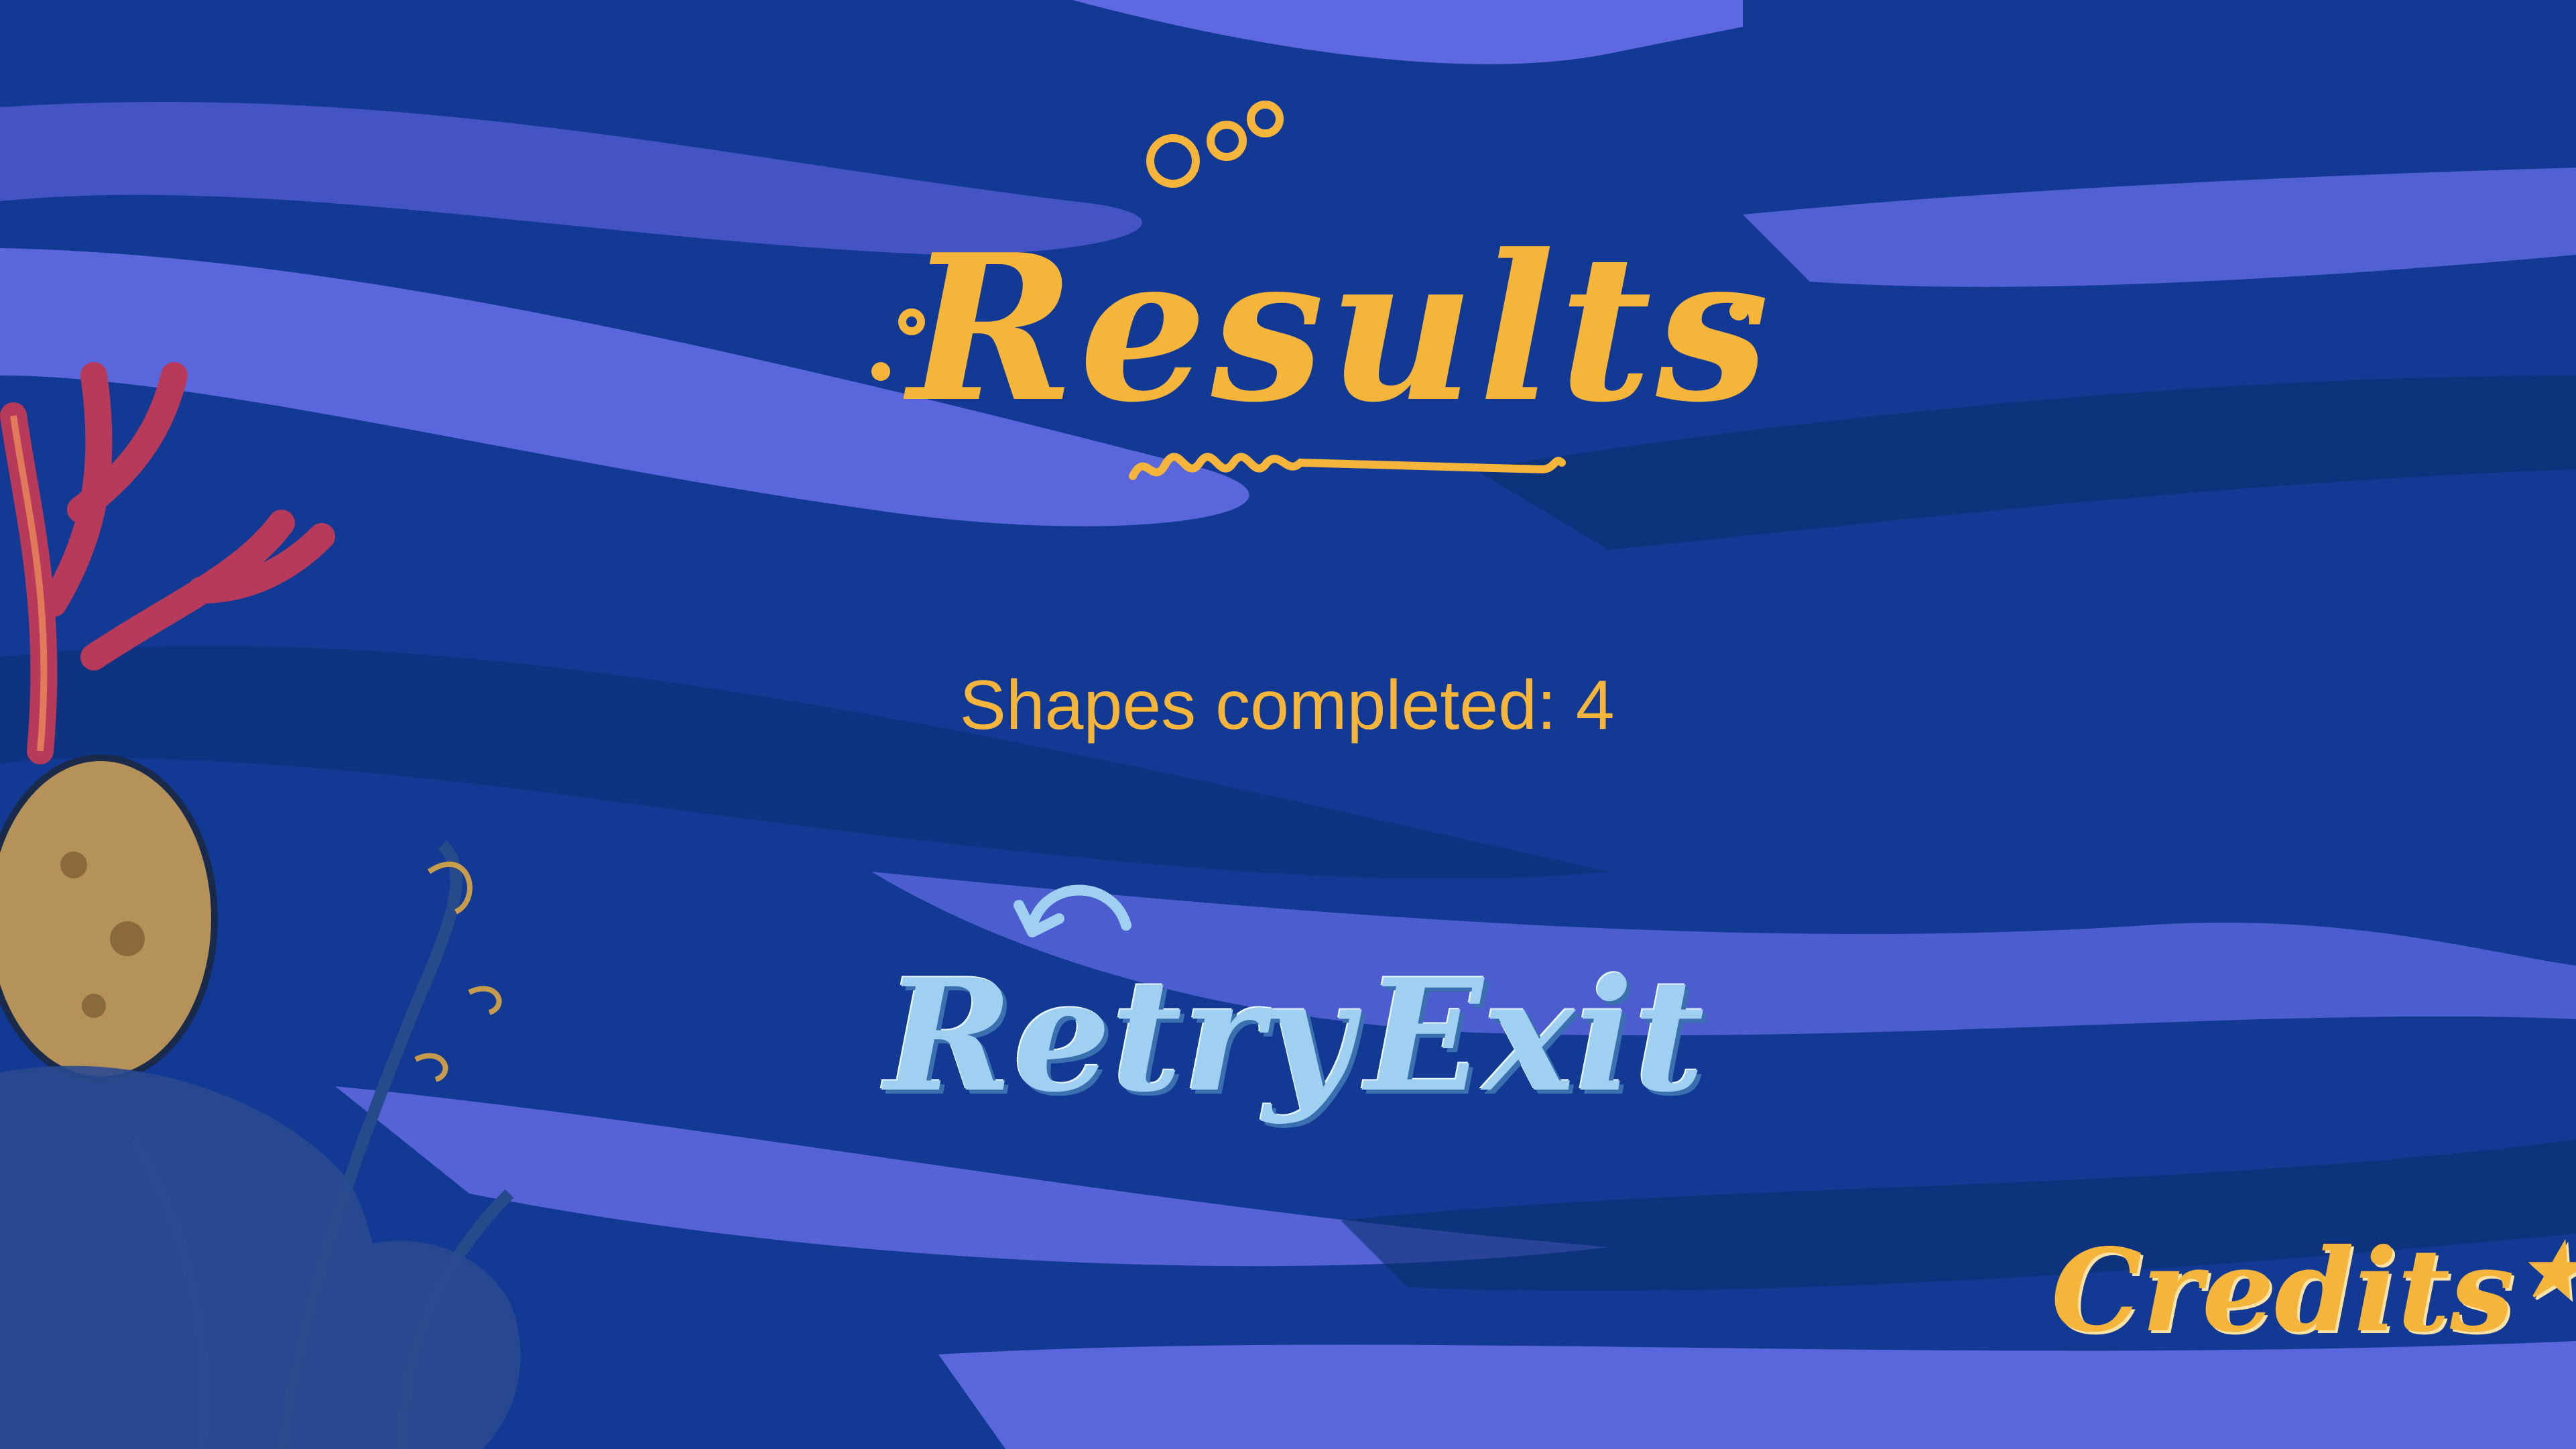  I want to click on title-underline-icon, so click(1348, 467).